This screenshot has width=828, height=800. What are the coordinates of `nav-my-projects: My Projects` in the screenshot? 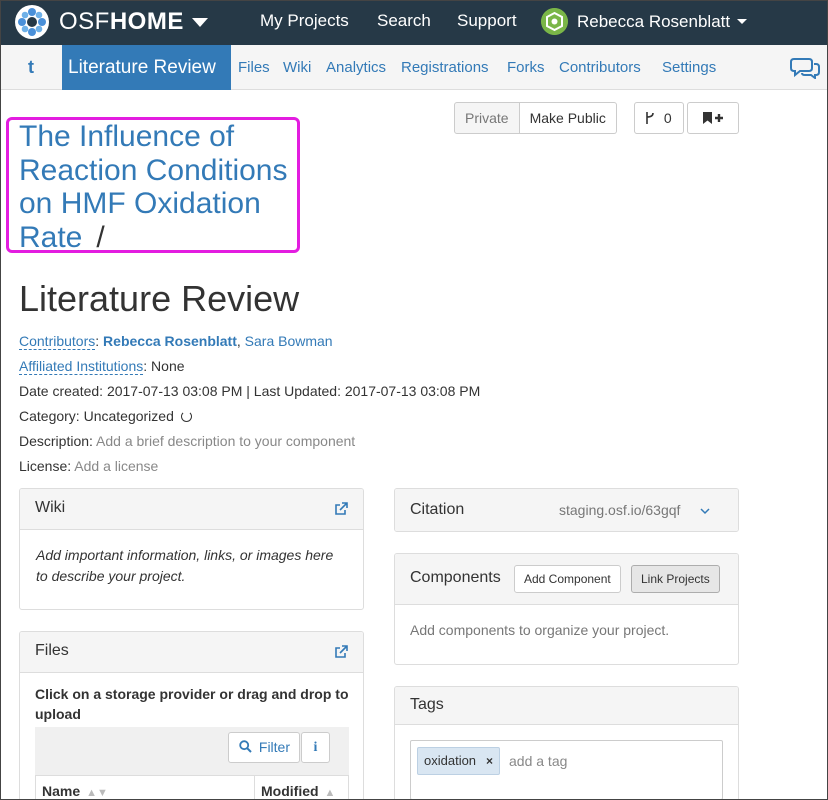 It's located at (304, 21).